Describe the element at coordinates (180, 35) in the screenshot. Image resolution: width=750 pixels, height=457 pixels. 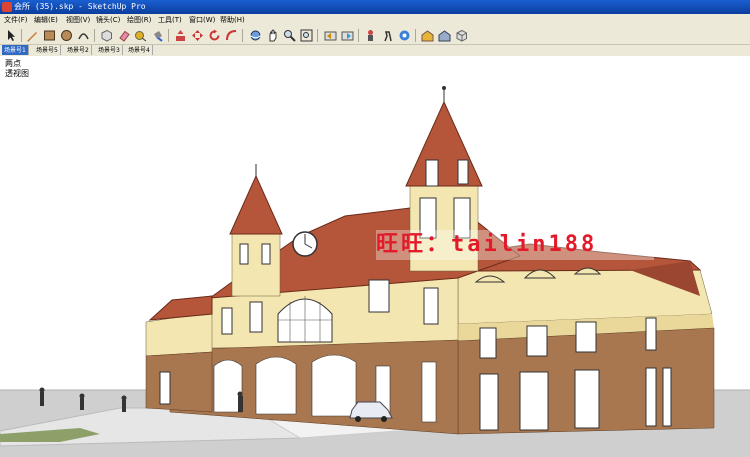
I see `push-pull-icon` at that location.